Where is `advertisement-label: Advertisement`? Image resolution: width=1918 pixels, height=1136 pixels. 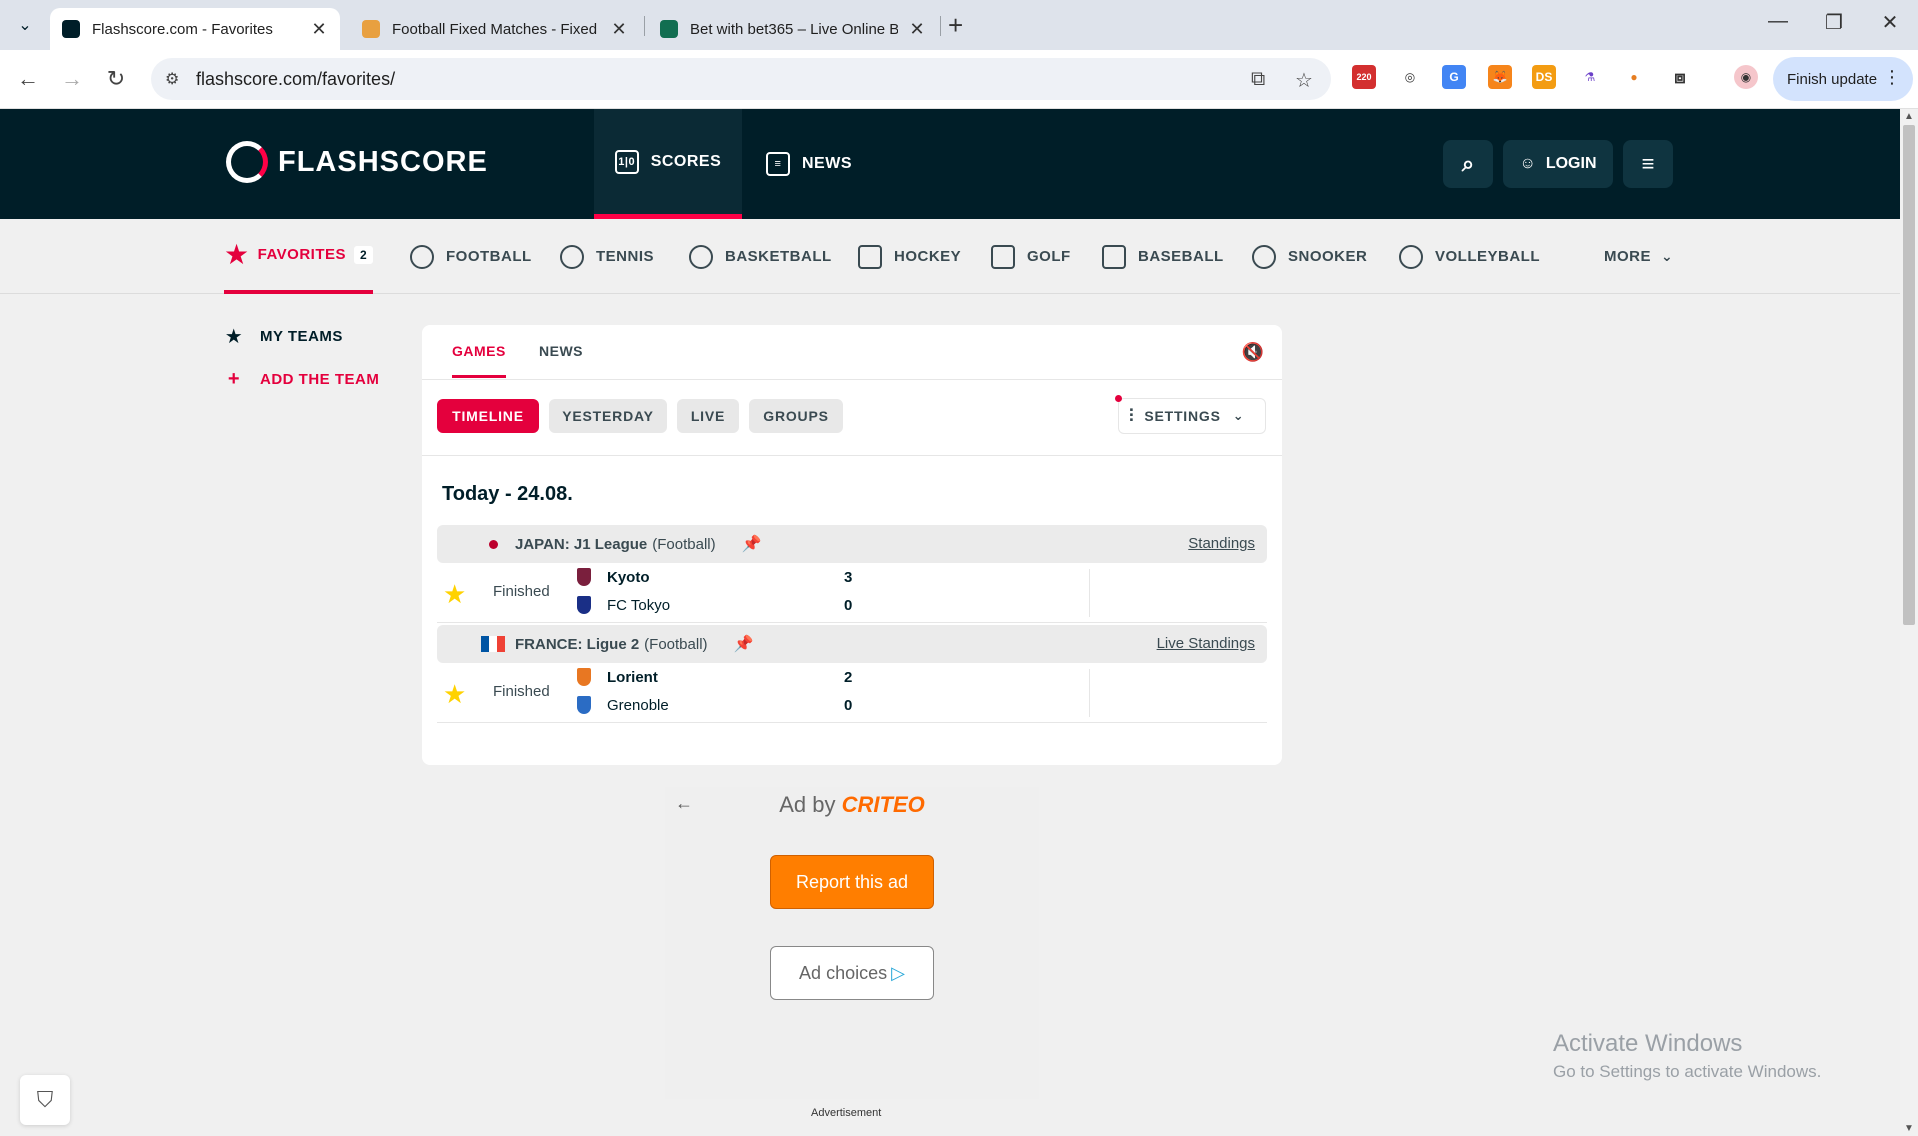 advertisement-label: Advertisement is located at coordinates (846, 1113).